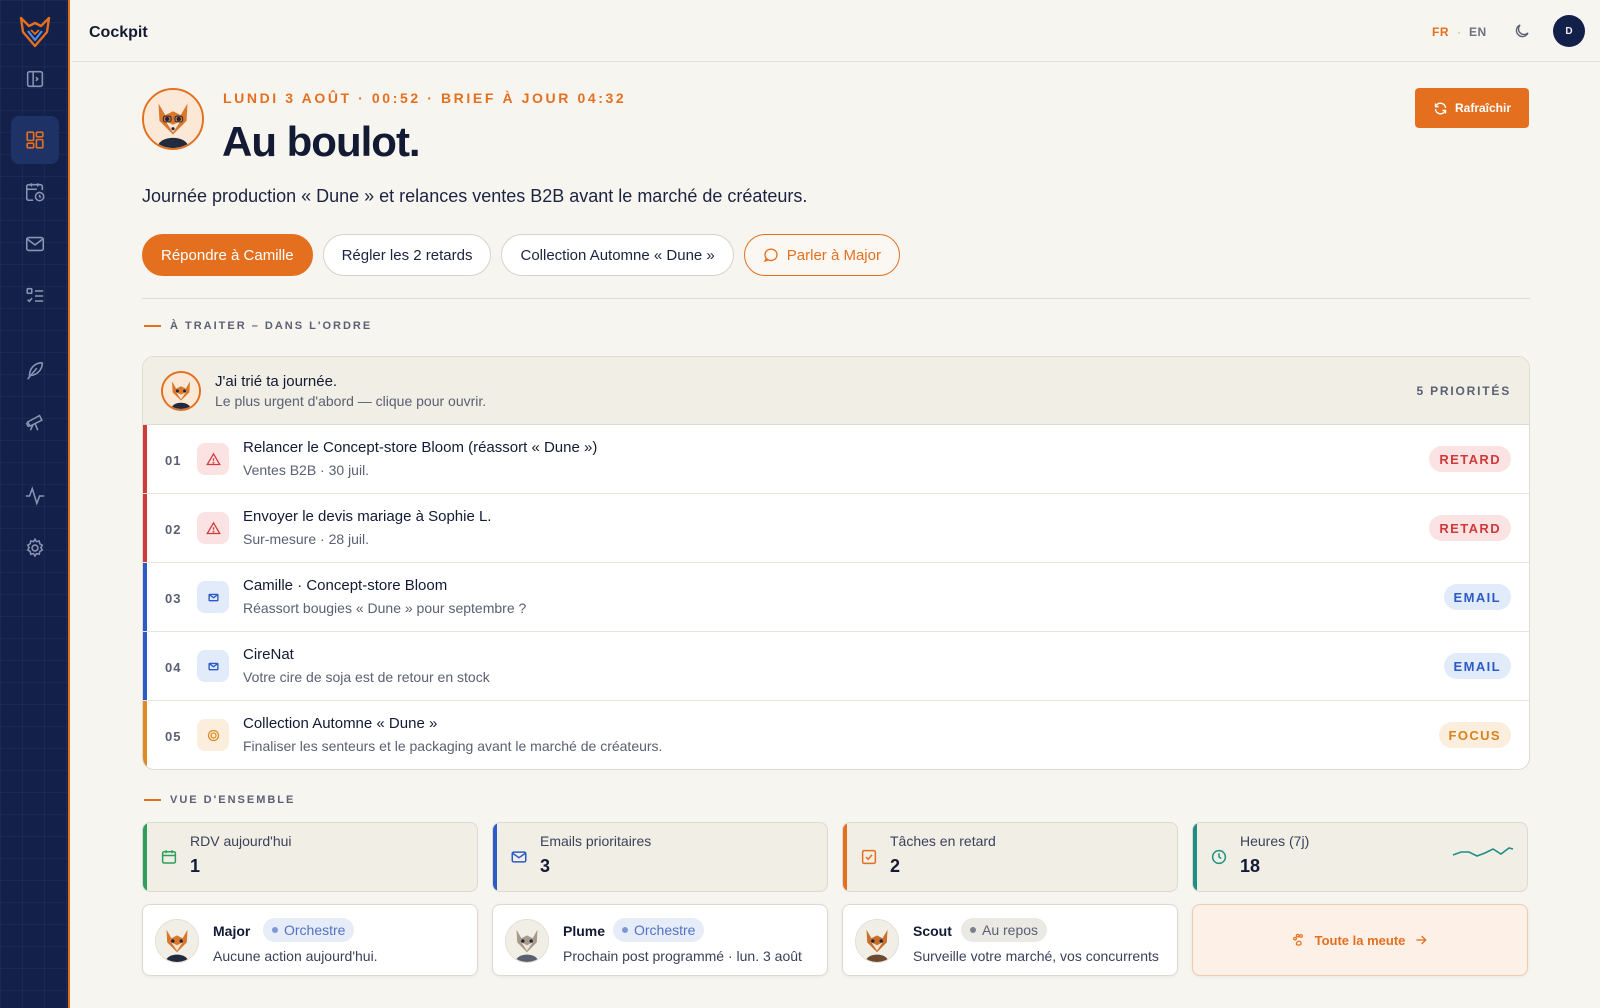  I want to click on lang-fr-button: FR, so click(1440, 32).